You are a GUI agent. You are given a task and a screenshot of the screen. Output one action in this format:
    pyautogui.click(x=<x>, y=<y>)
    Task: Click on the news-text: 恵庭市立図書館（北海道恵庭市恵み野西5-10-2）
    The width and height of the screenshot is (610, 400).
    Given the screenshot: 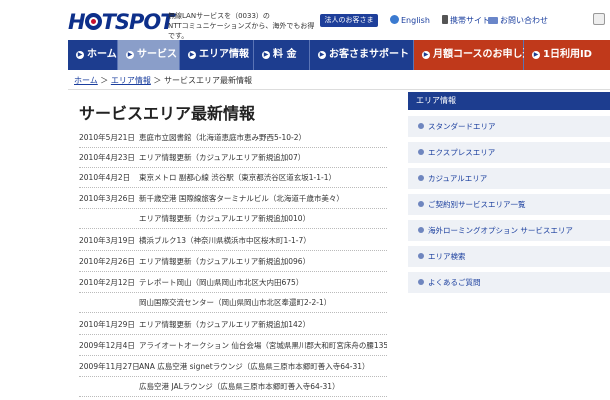 What is the action you would take?
    pyautogui.click(x=222, y=137)
    